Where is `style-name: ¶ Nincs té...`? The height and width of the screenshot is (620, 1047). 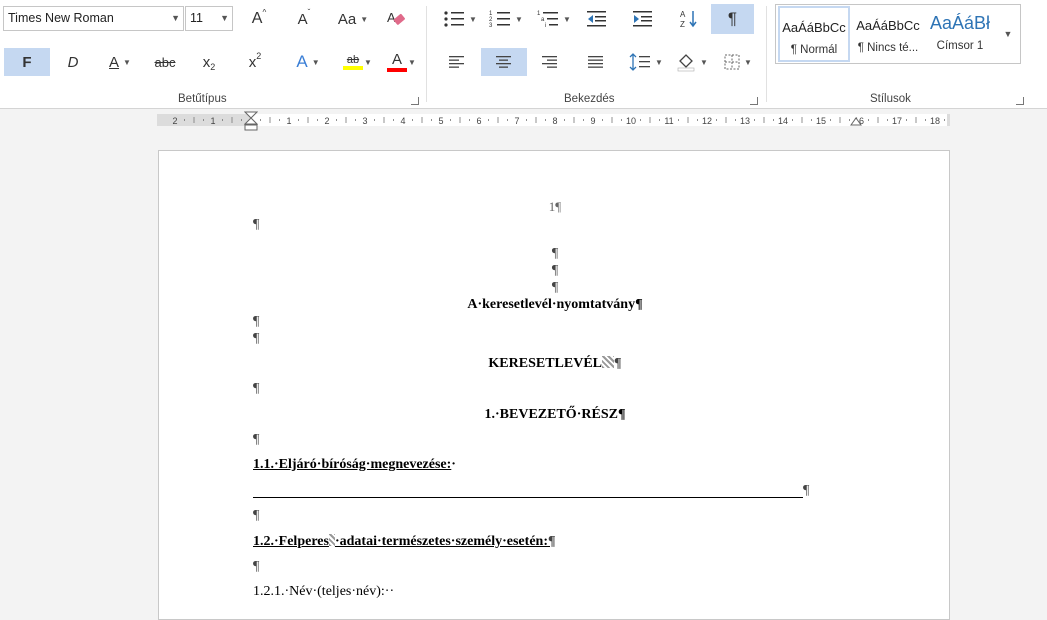
style-name: ¶ Nincs té... is located at coordinates (888, 48).